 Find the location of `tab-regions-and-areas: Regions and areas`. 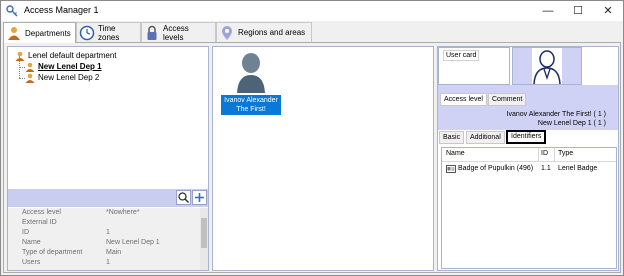

tab-regions-and-areas: Regions and areas is located at coordinates (264, 32).